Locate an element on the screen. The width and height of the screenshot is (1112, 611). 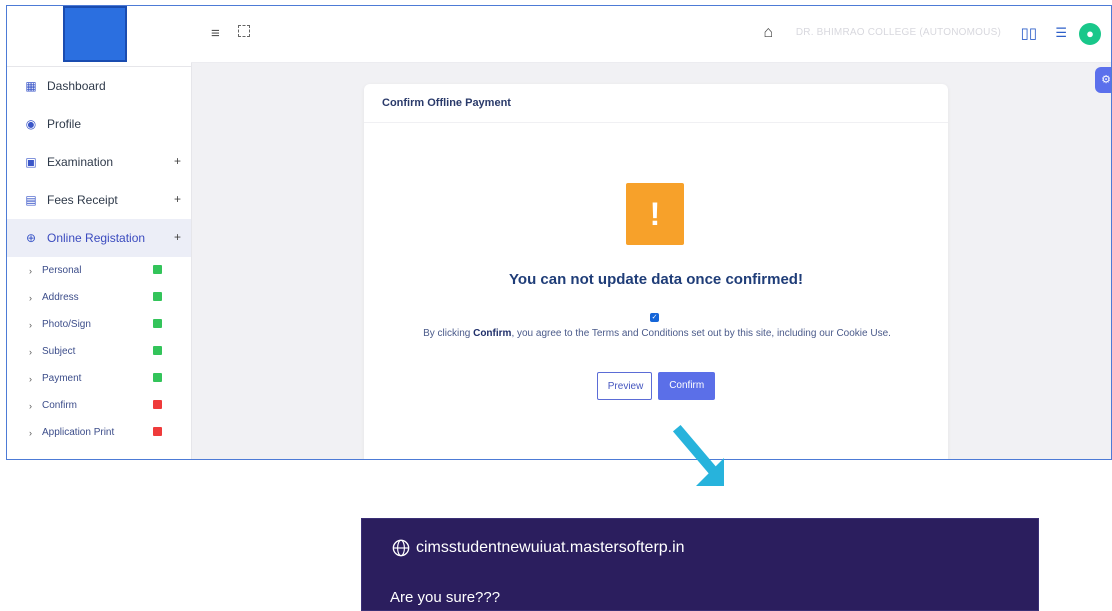
subitem-application-print: › Application Print is located at coordinates (99, 432).